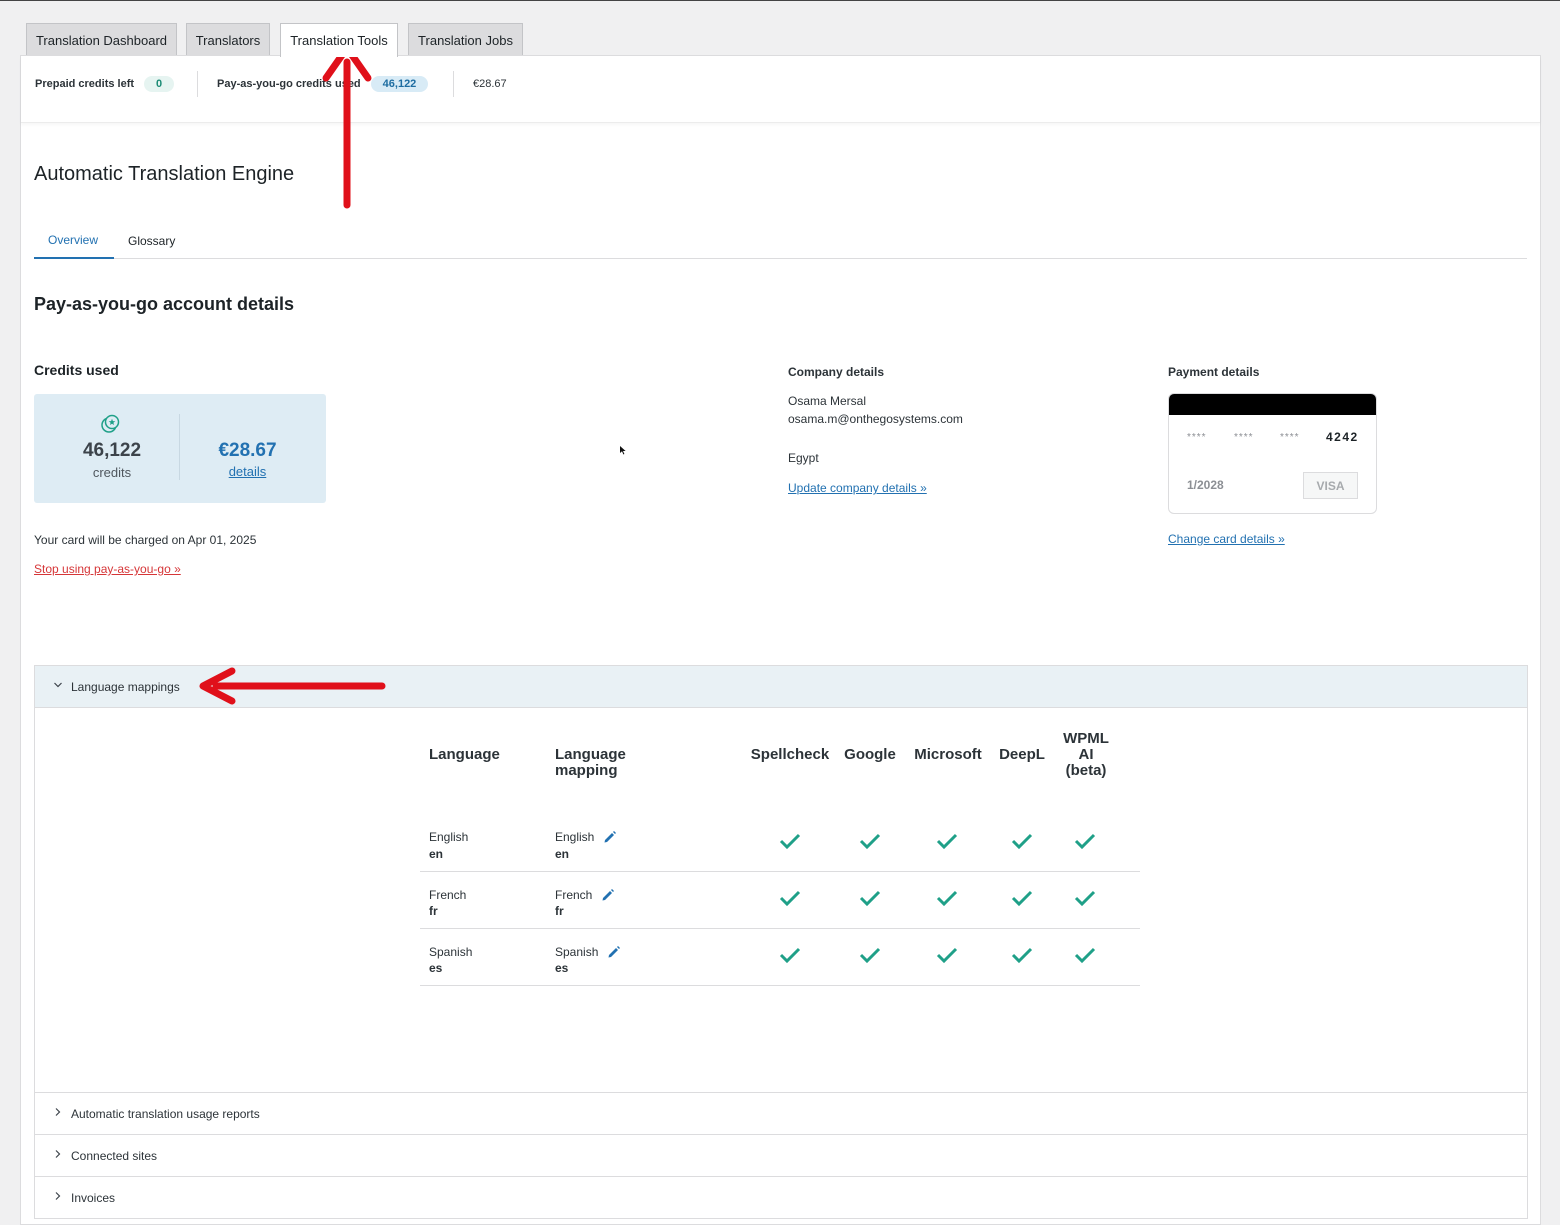 The width and height of the screenshot is (1560, 1225). I want to click on col-header-microsoft: Microsoft, so click(948, 754).